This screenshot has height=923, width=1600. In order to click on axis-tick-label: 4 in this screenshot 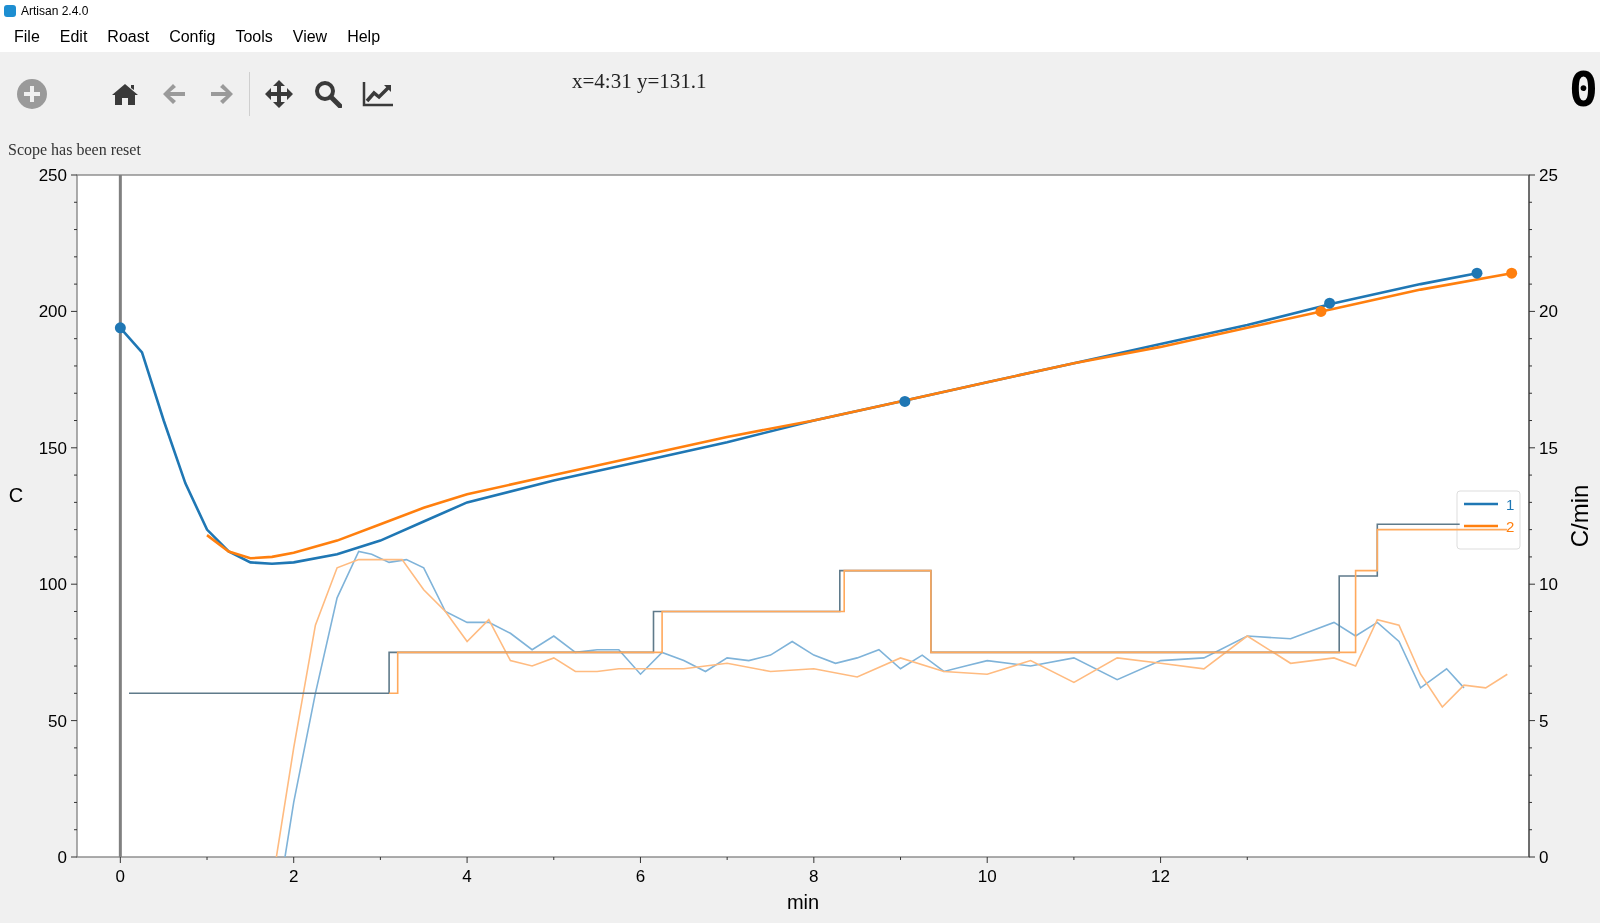, I will do `click(467, 876)`.